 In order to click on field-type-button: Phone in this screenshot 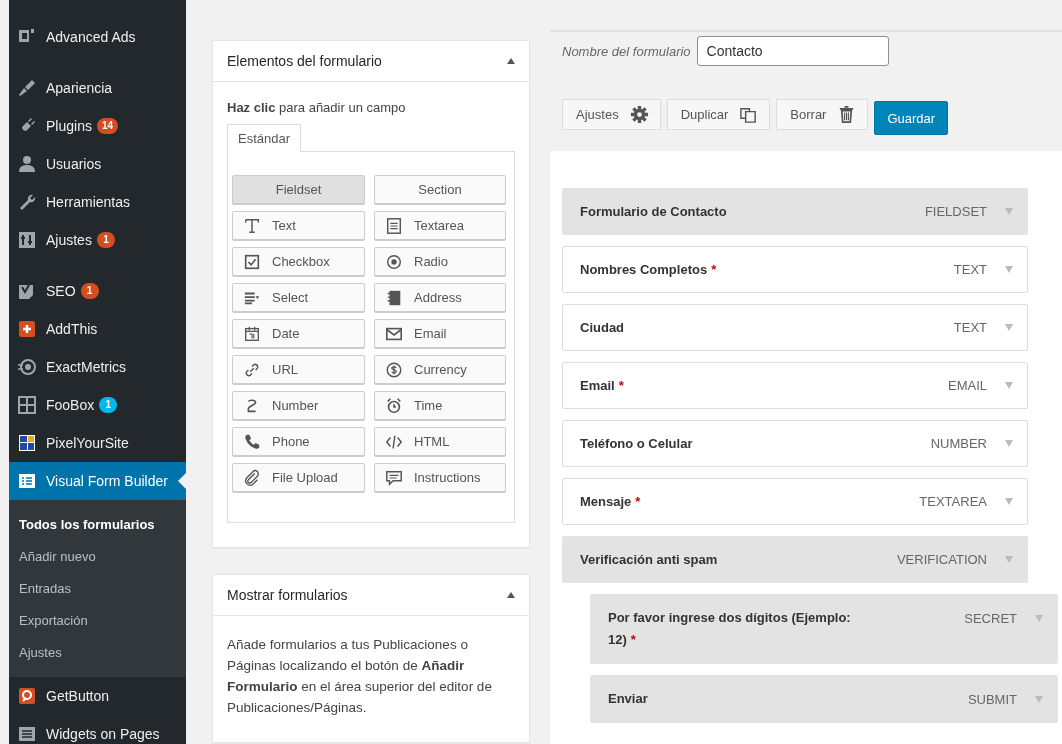, I will do `click(298, 441)`.